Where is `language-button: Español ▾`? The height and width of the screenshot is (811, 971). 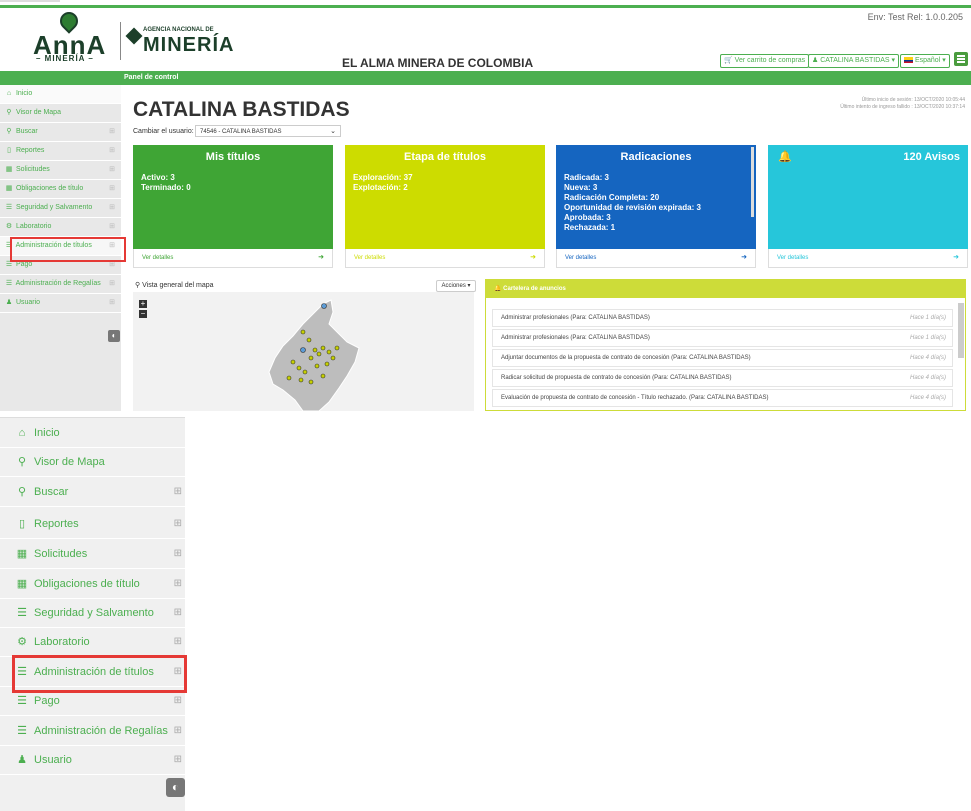
language-button: Español ▾ is located at coordinates (925, 61).